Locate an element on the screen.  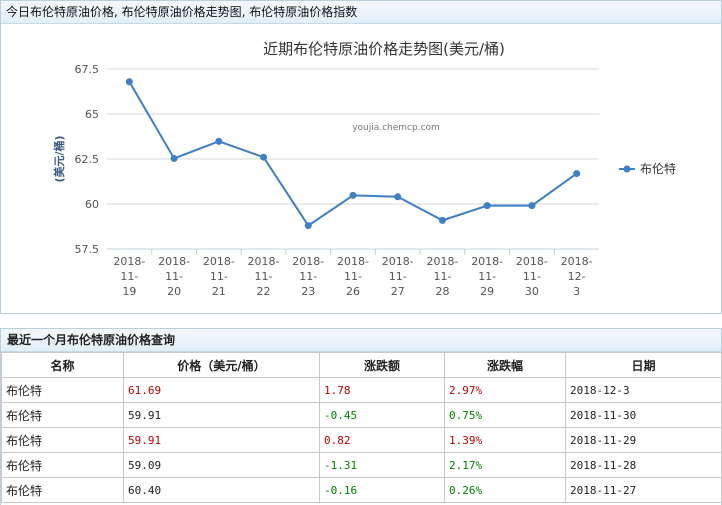
y-tick-label: 65 is located at coordinates (92, 114).